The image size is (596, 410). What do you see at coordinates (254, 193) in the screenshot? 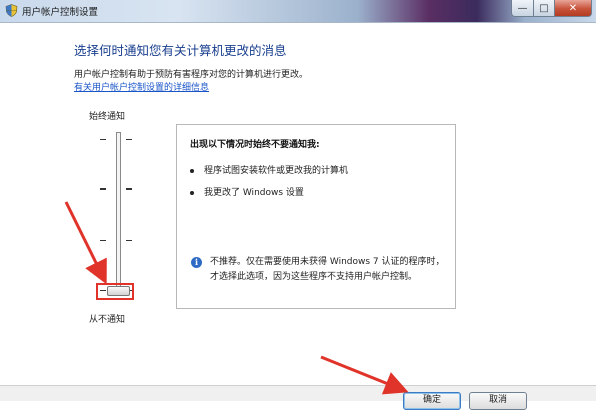
I see `bullet-text: 我更改了 Windows 设置` at bounding box center [254, 193].